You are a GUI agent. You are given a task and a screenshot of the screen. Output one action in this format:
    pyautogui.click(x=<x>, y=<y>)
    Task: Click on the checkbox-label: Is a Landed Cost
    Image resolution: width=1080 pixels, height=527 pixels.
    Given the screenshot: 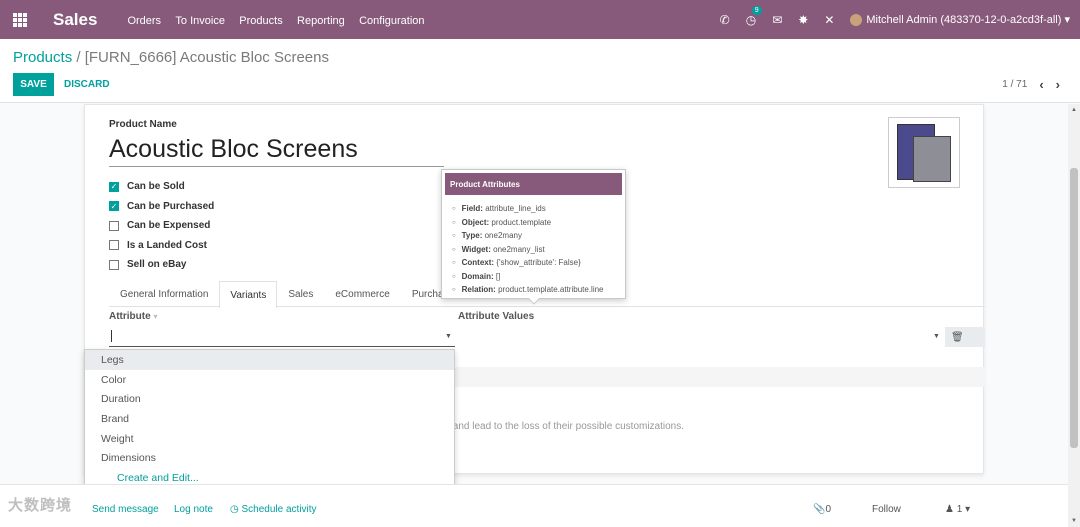 What is the action you would take?
    pyautogui.click(x=167, y=245)
    